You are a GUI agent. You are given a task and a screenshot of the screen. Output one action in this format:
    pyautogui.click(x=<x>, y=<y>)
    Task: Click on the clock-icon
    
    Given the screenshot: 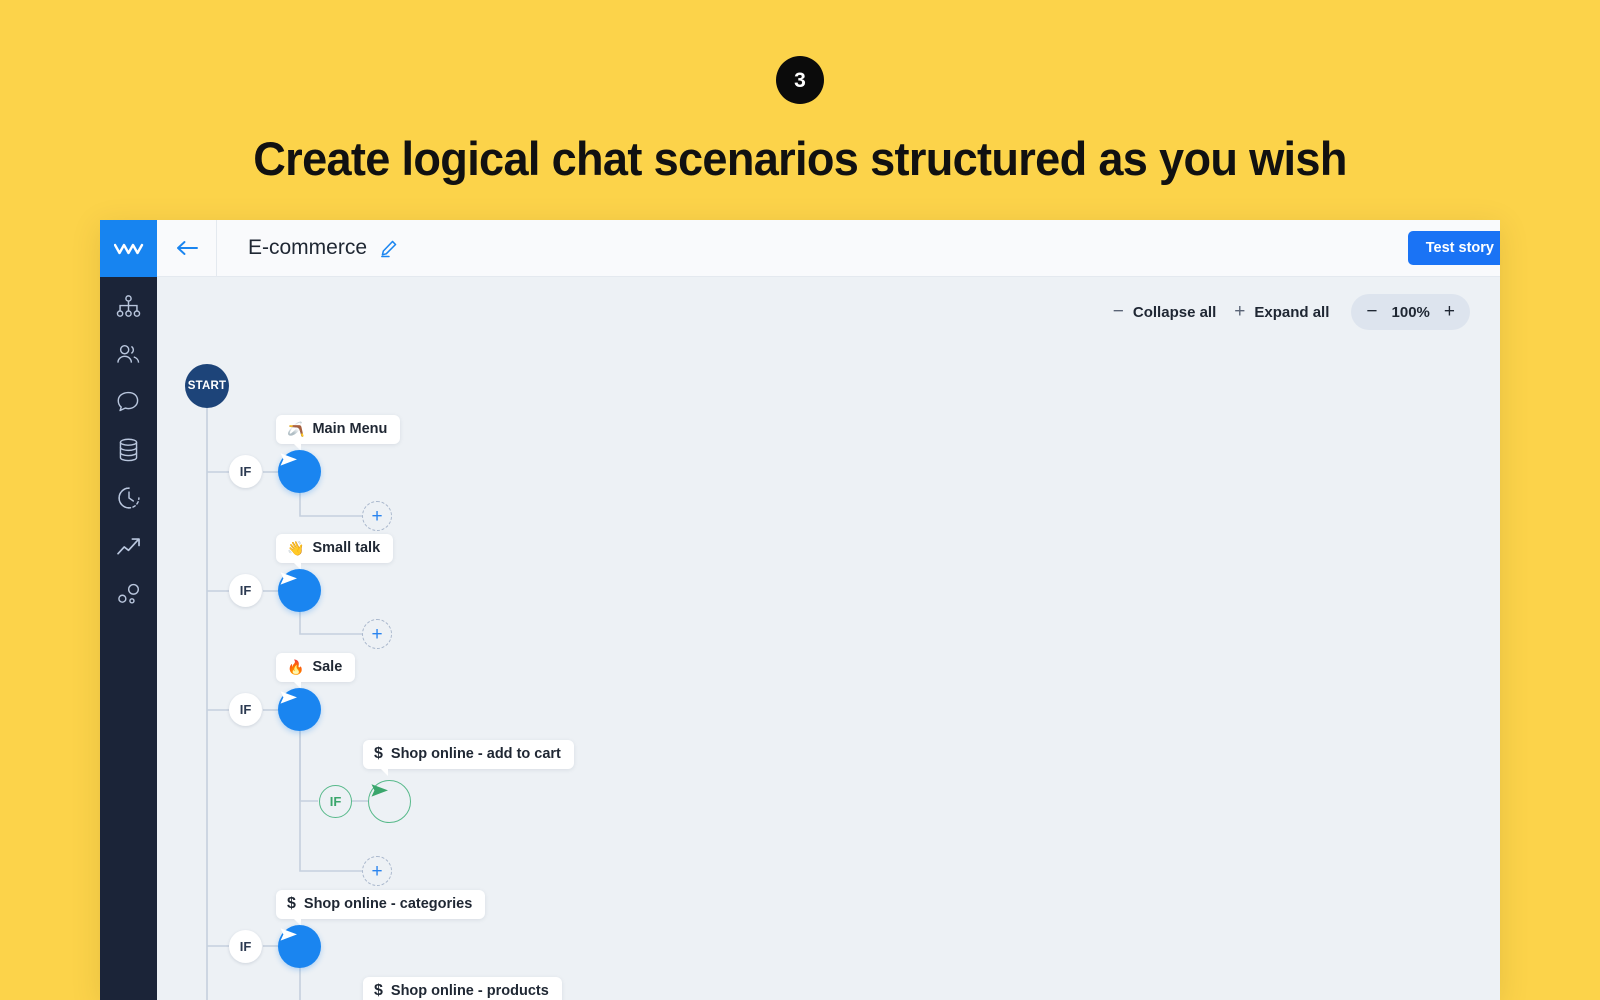 What is the action you would take?
    pyautogui.click(x=128, y=498)
    